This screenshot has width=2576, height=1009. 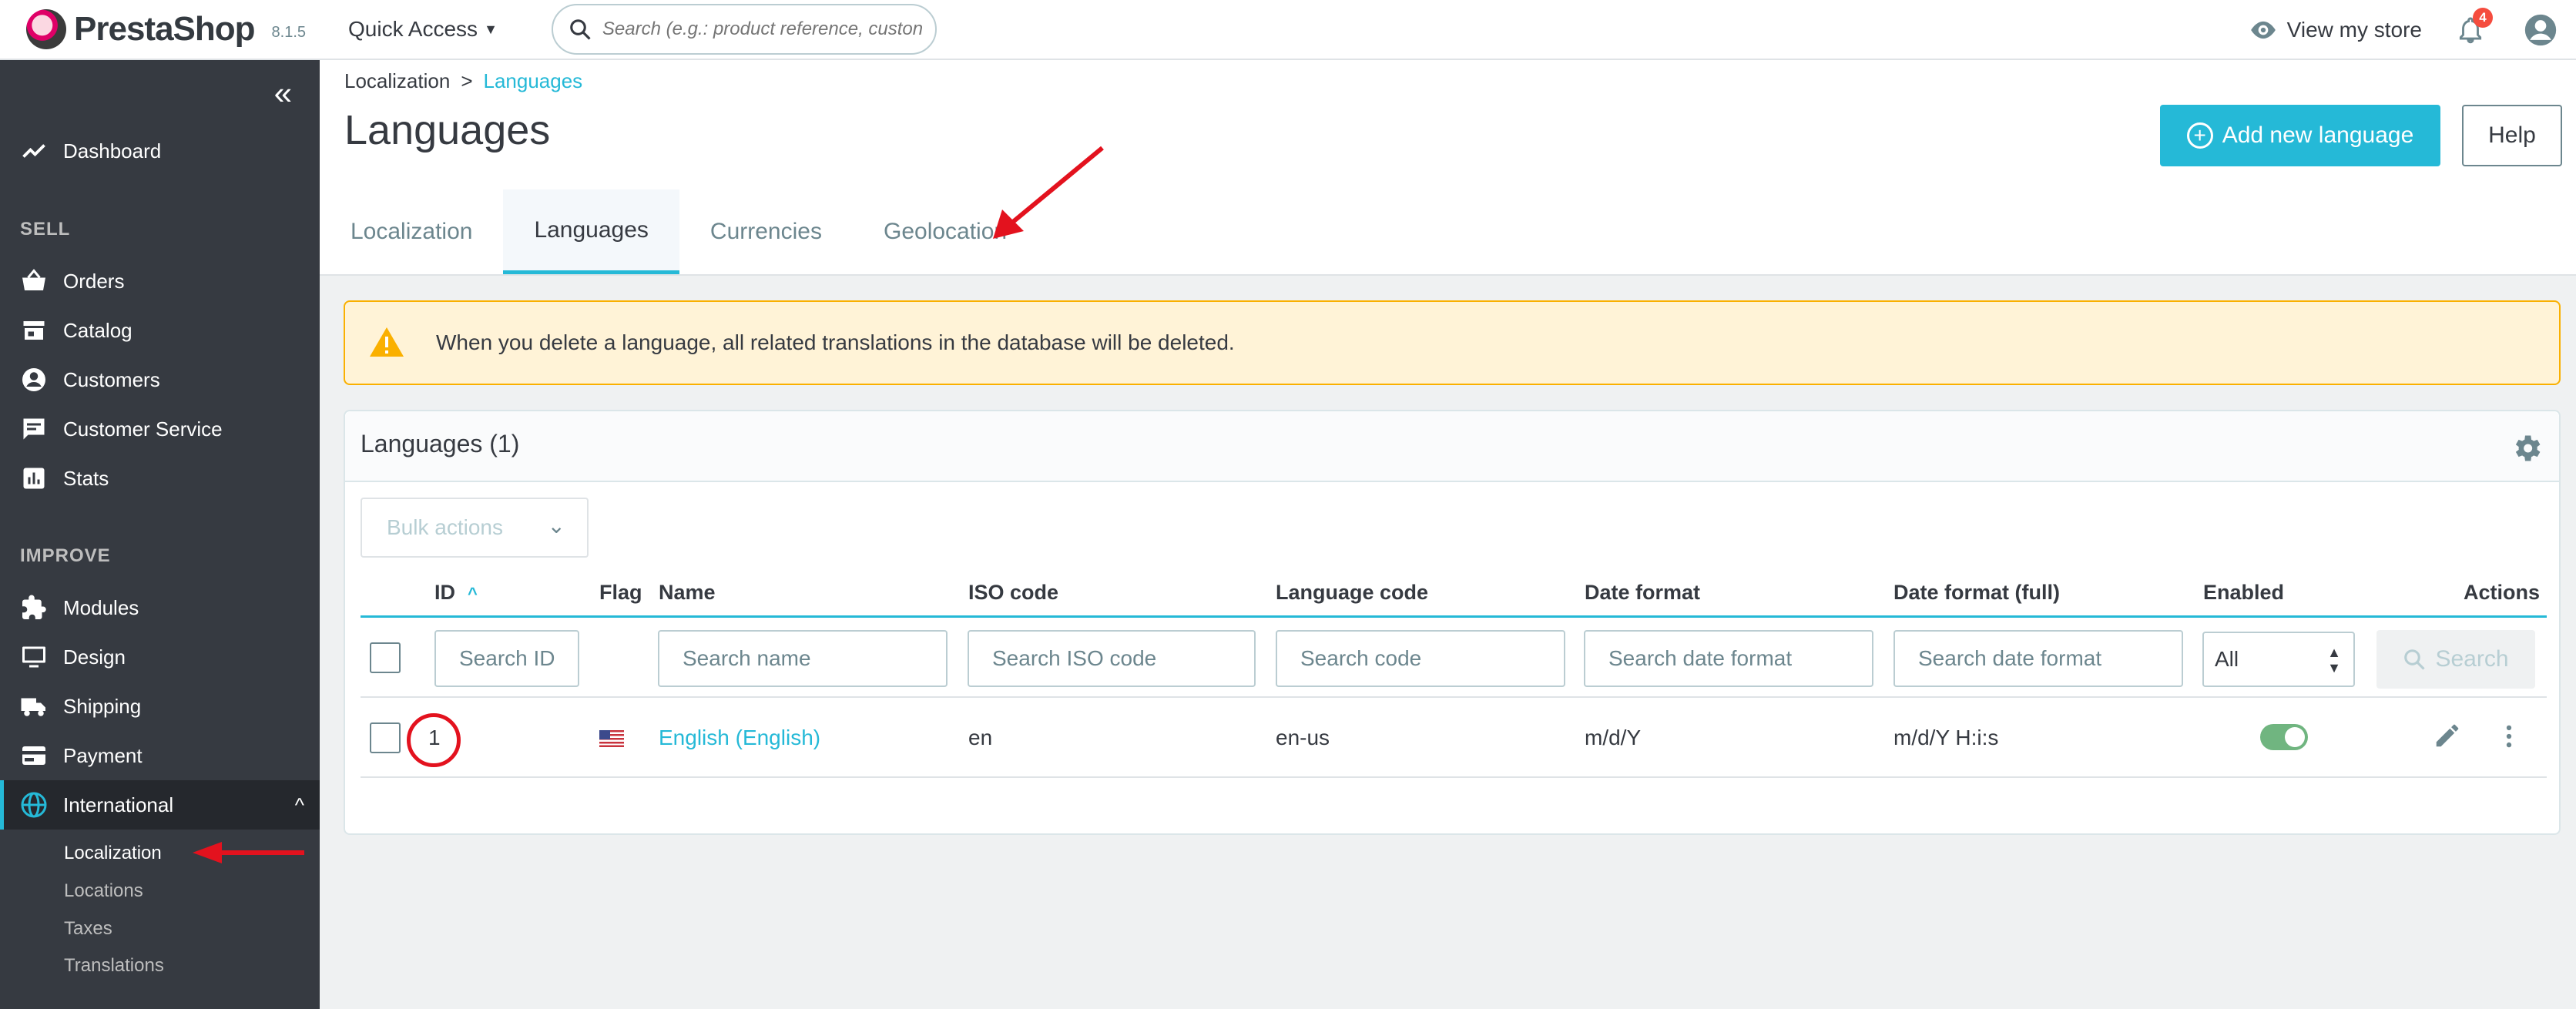 I want to click on bar-chart-icon, so click(x=34, y=478).